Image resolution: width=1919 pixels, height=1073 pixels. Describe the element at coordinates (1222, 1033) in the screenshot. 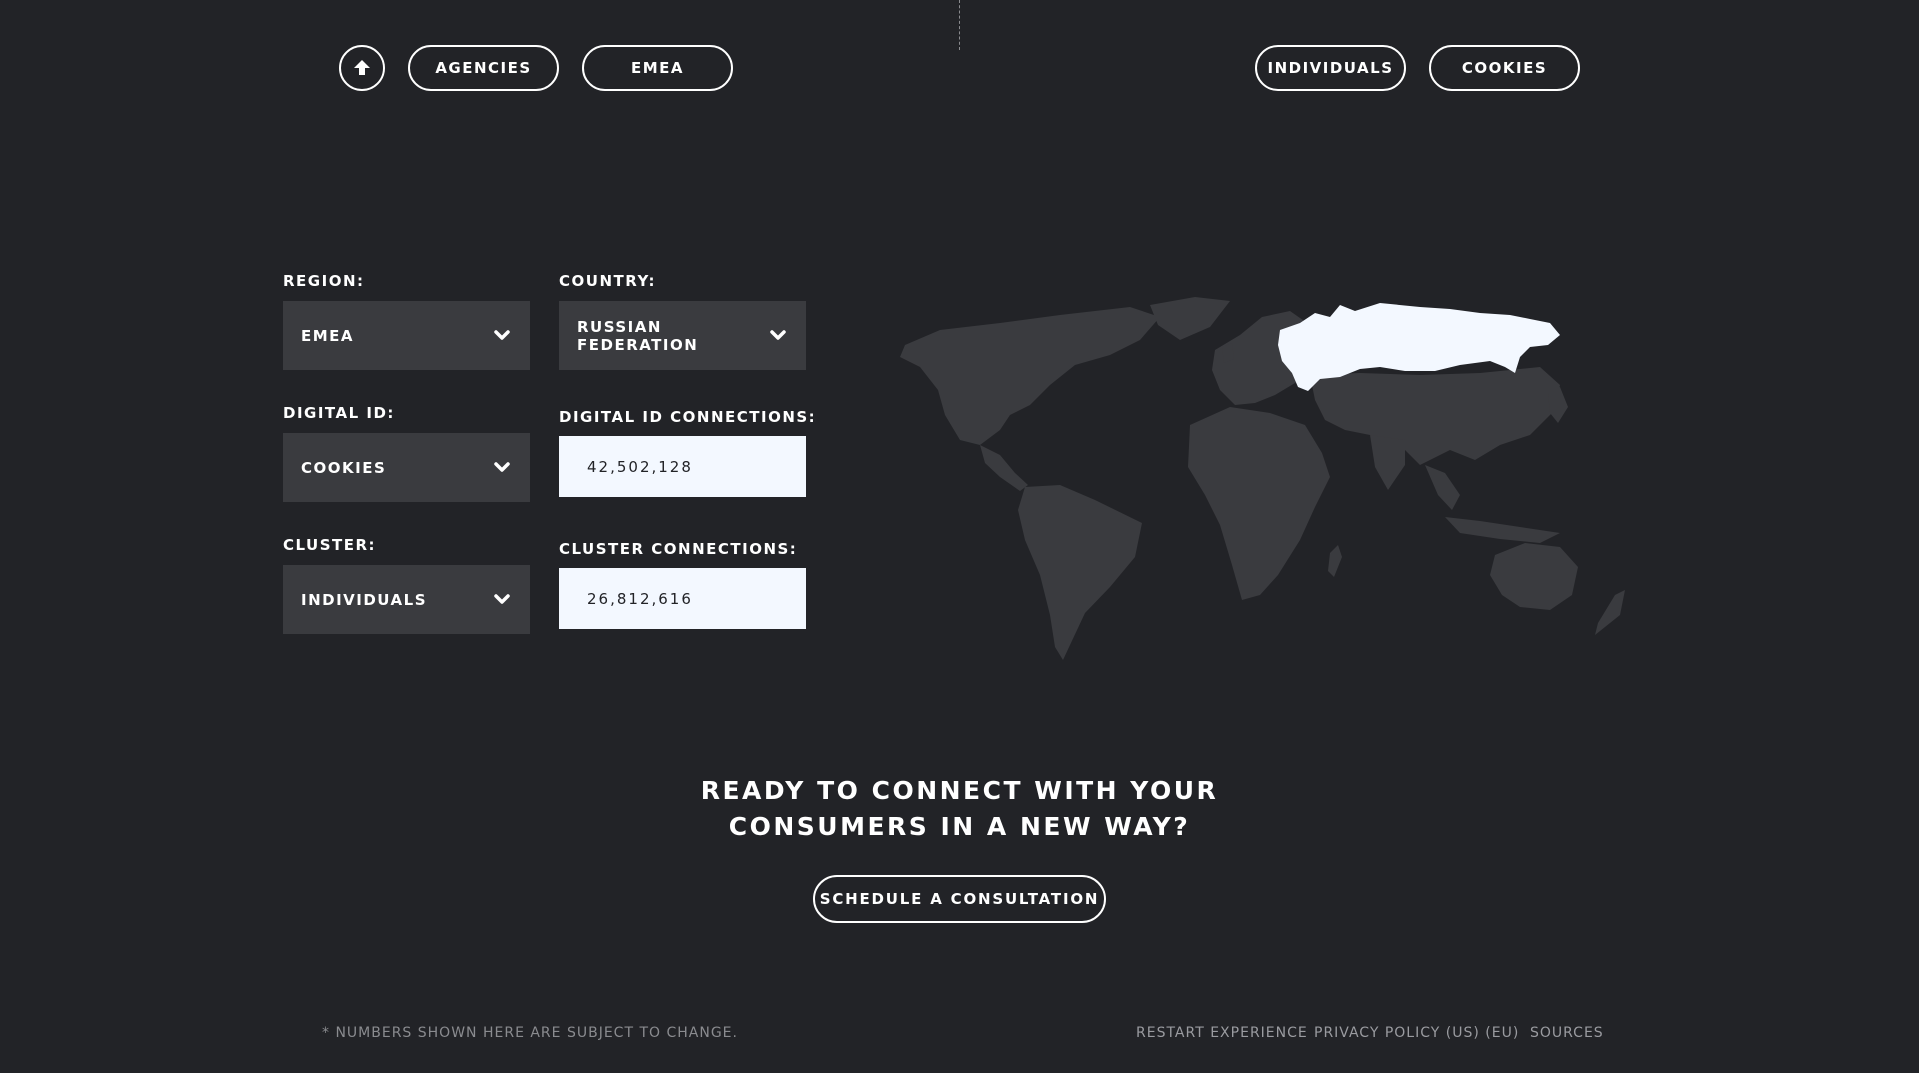

I see `restart-experience-link: RESTART EXPERIENCE` at that location.